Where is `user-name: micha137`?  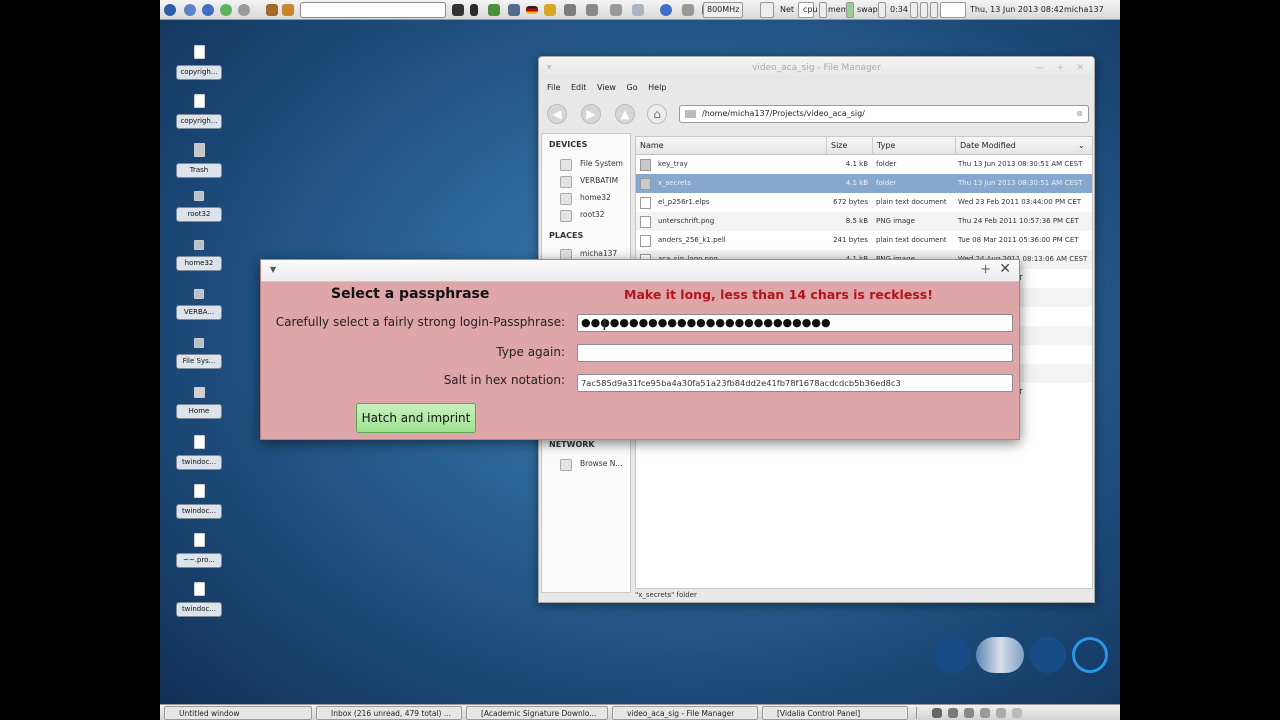
user-name: micha137 is located at coordinates (1084, 10).